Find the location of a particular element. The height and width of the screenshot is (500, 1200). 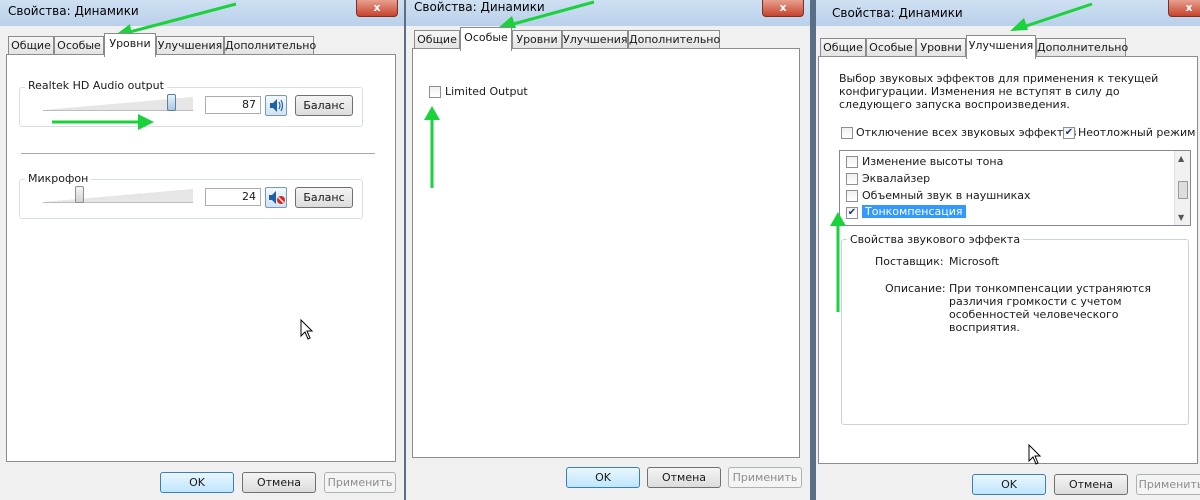

scroll-up-icon: ▲ is located at coordinates (1181, 158).